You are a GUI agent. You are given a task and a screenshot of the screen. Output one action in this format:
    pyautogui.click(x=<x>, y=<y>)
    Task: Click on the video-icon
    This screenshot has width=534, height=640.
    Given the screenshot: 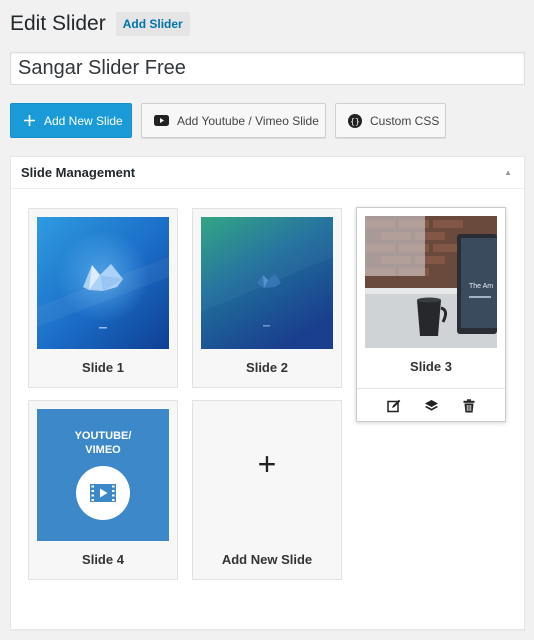 What is the action you would take?
    pyautogui.click(x=103, y=493)
    